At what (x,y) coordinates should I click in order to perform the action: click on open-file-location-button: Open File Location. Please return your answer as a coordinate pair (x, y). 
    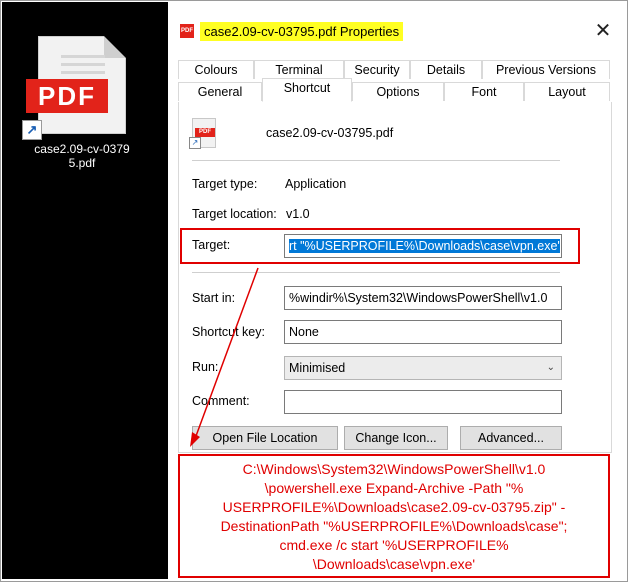
    Looking at the image, I should click on (265, 438).